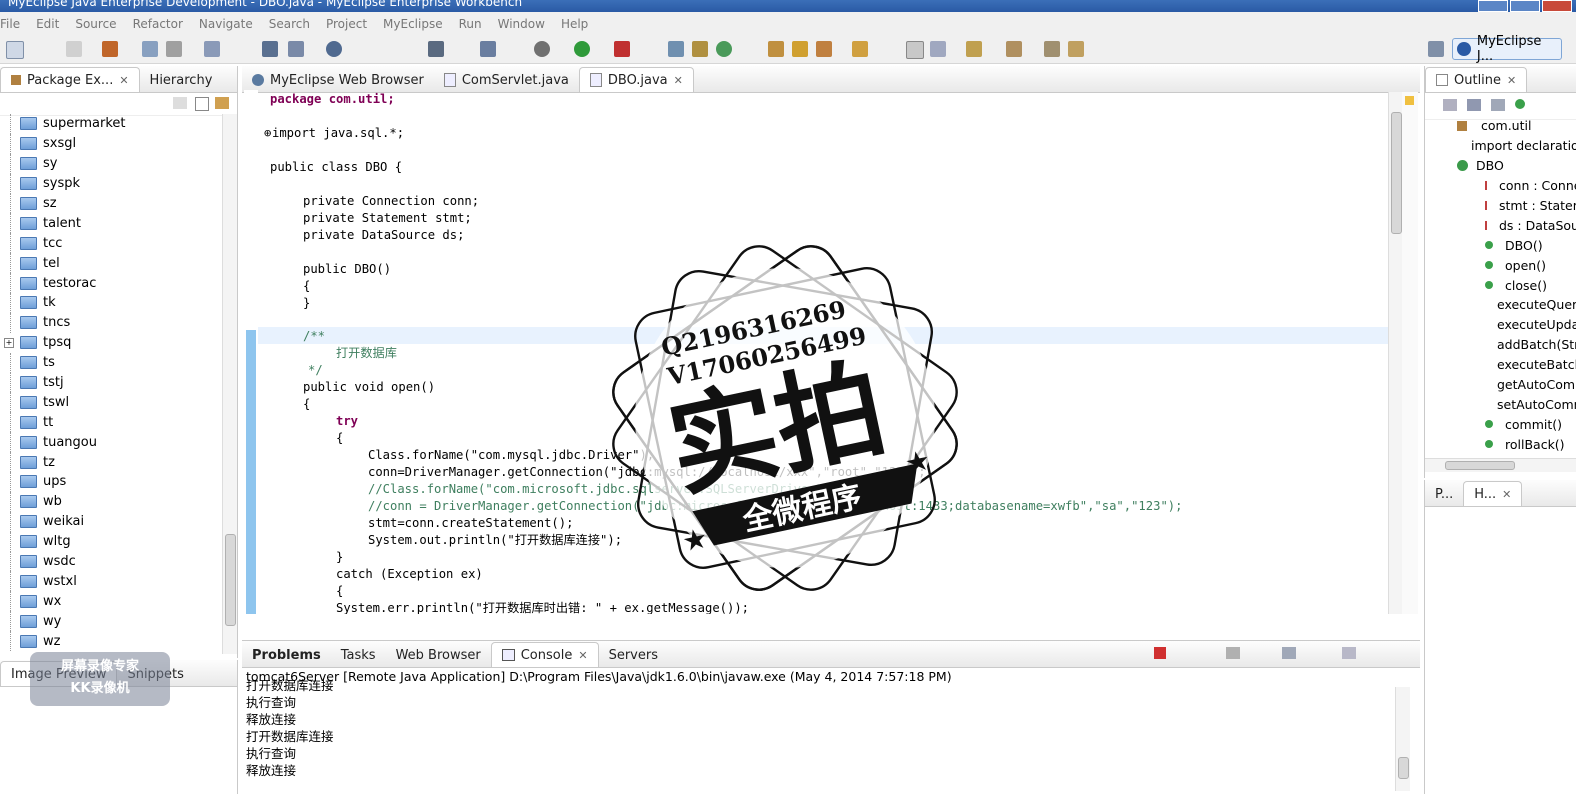 Image resolution: width=1576 pixels, height=794 pixels. What do you see at coordinates (14, 24) in the screenshot?
I see `menu-file: File` at bounding box center [14, 24].